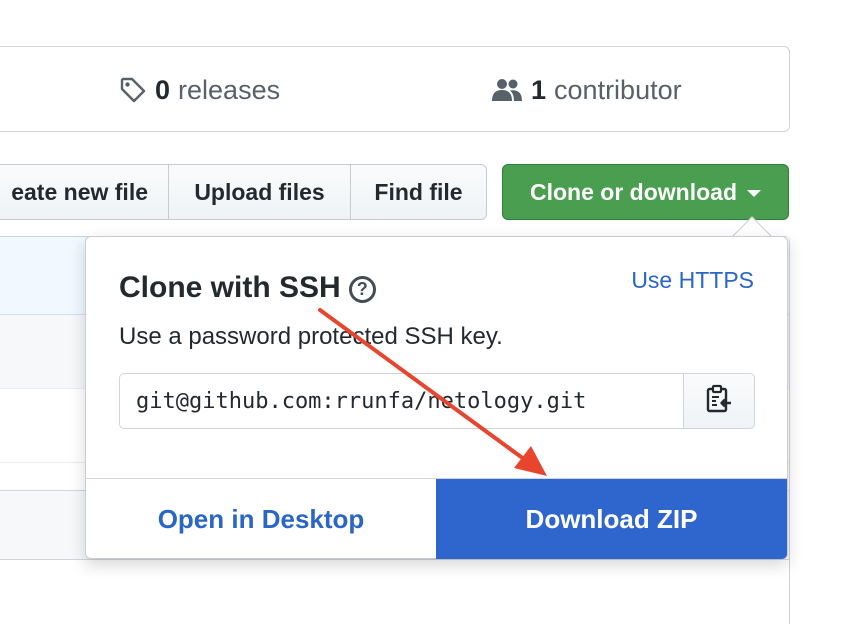  Describe the element at coordinates (84, 192) in the screenshot. I see `create-new-file-button: eate new file` at that location.